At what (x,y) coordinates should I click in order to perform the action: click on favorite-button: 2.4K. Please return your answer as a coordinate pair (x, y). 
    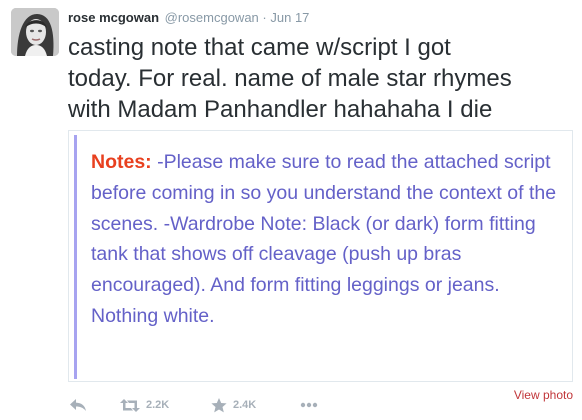
    Looking at the image, I should click on (233, 405).